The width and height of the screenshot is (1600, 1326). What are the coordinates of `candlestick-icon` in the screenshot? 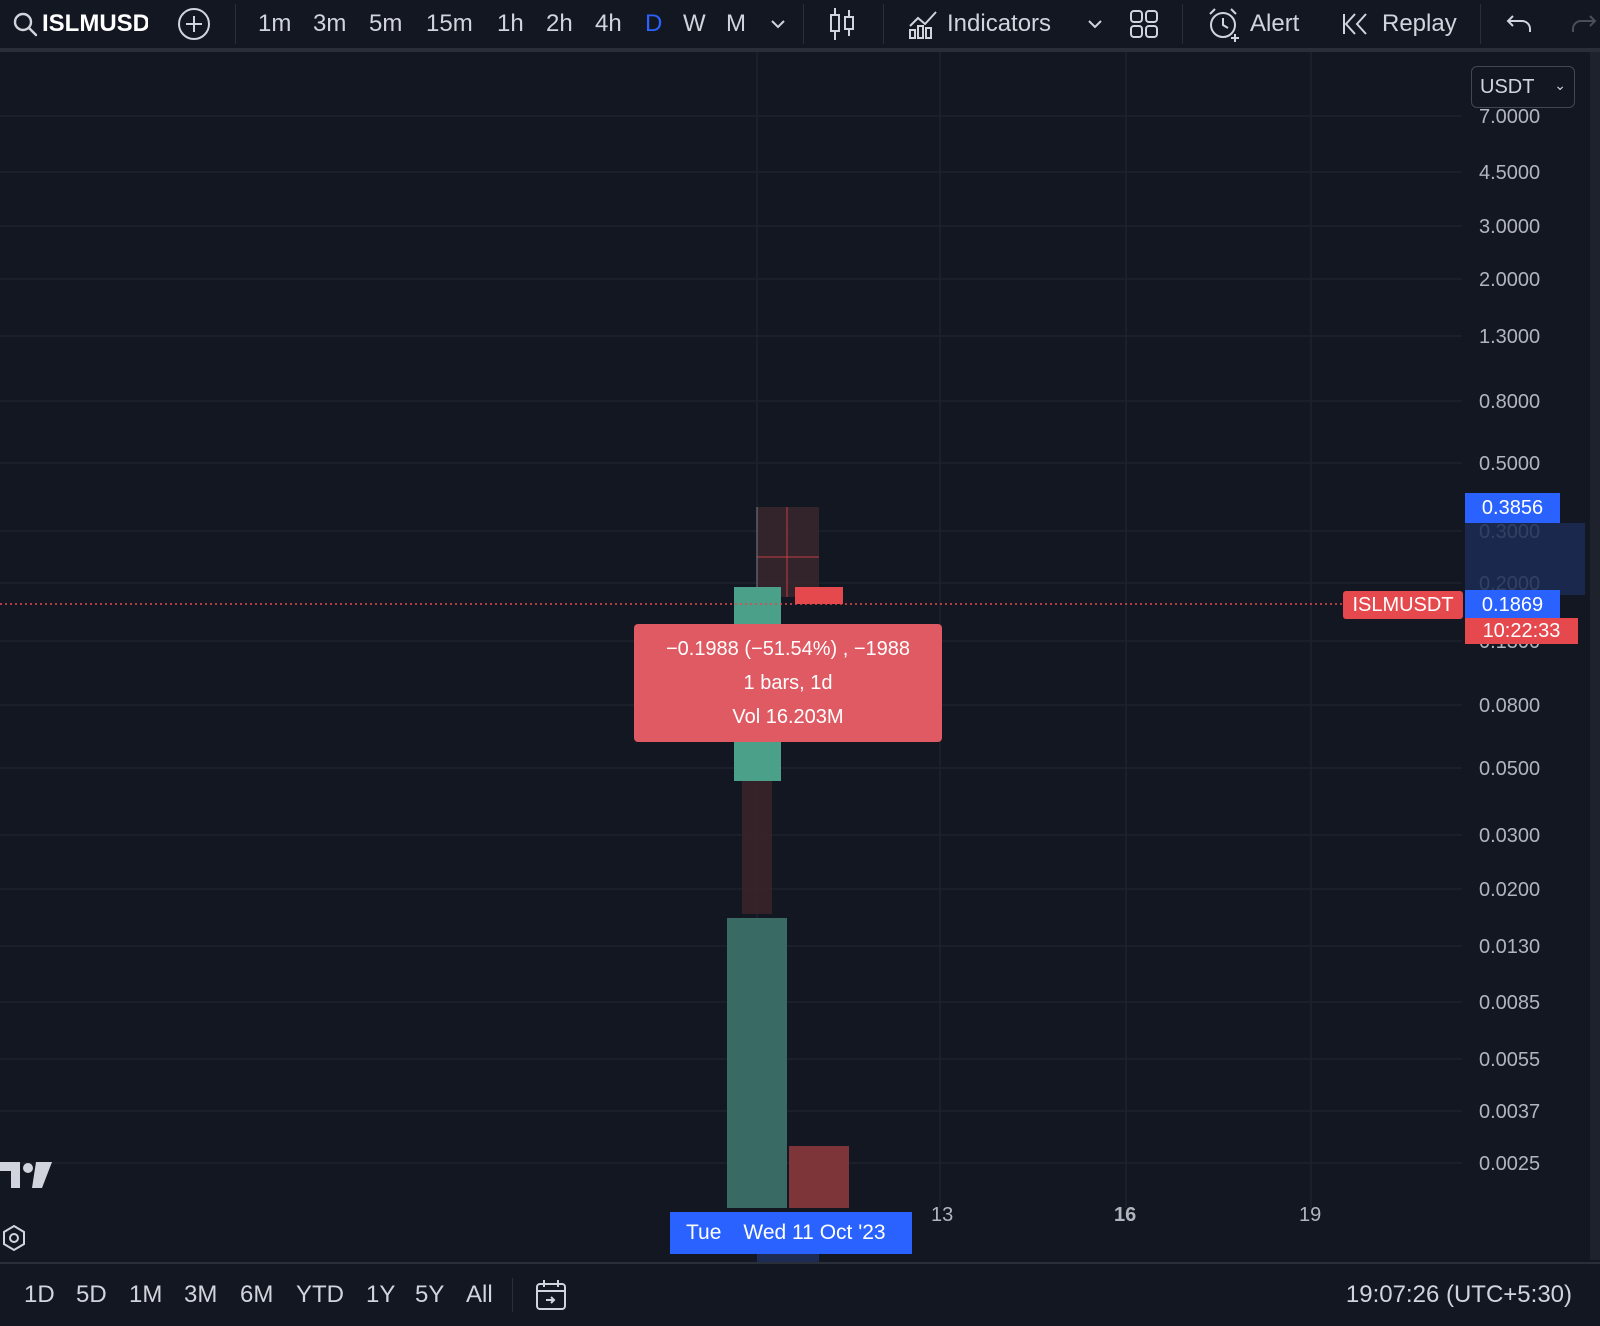 It's located at (842, 24).